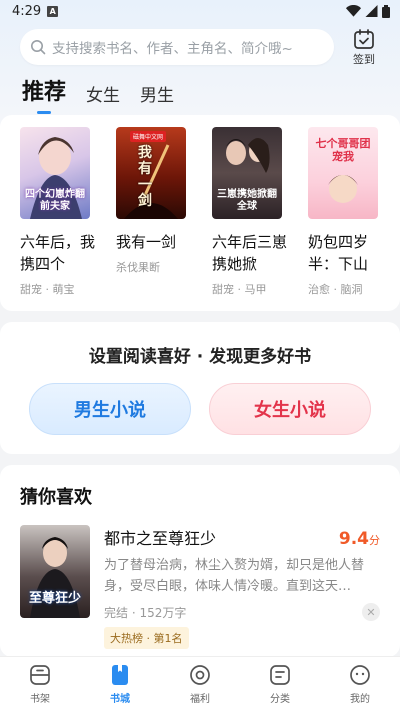 The width and height of the screenshot is (400, 710). What do you see at coordinates (200, 699) in the screenshot?
I see `nav-label: 福利` at bounding box center [200, 699].